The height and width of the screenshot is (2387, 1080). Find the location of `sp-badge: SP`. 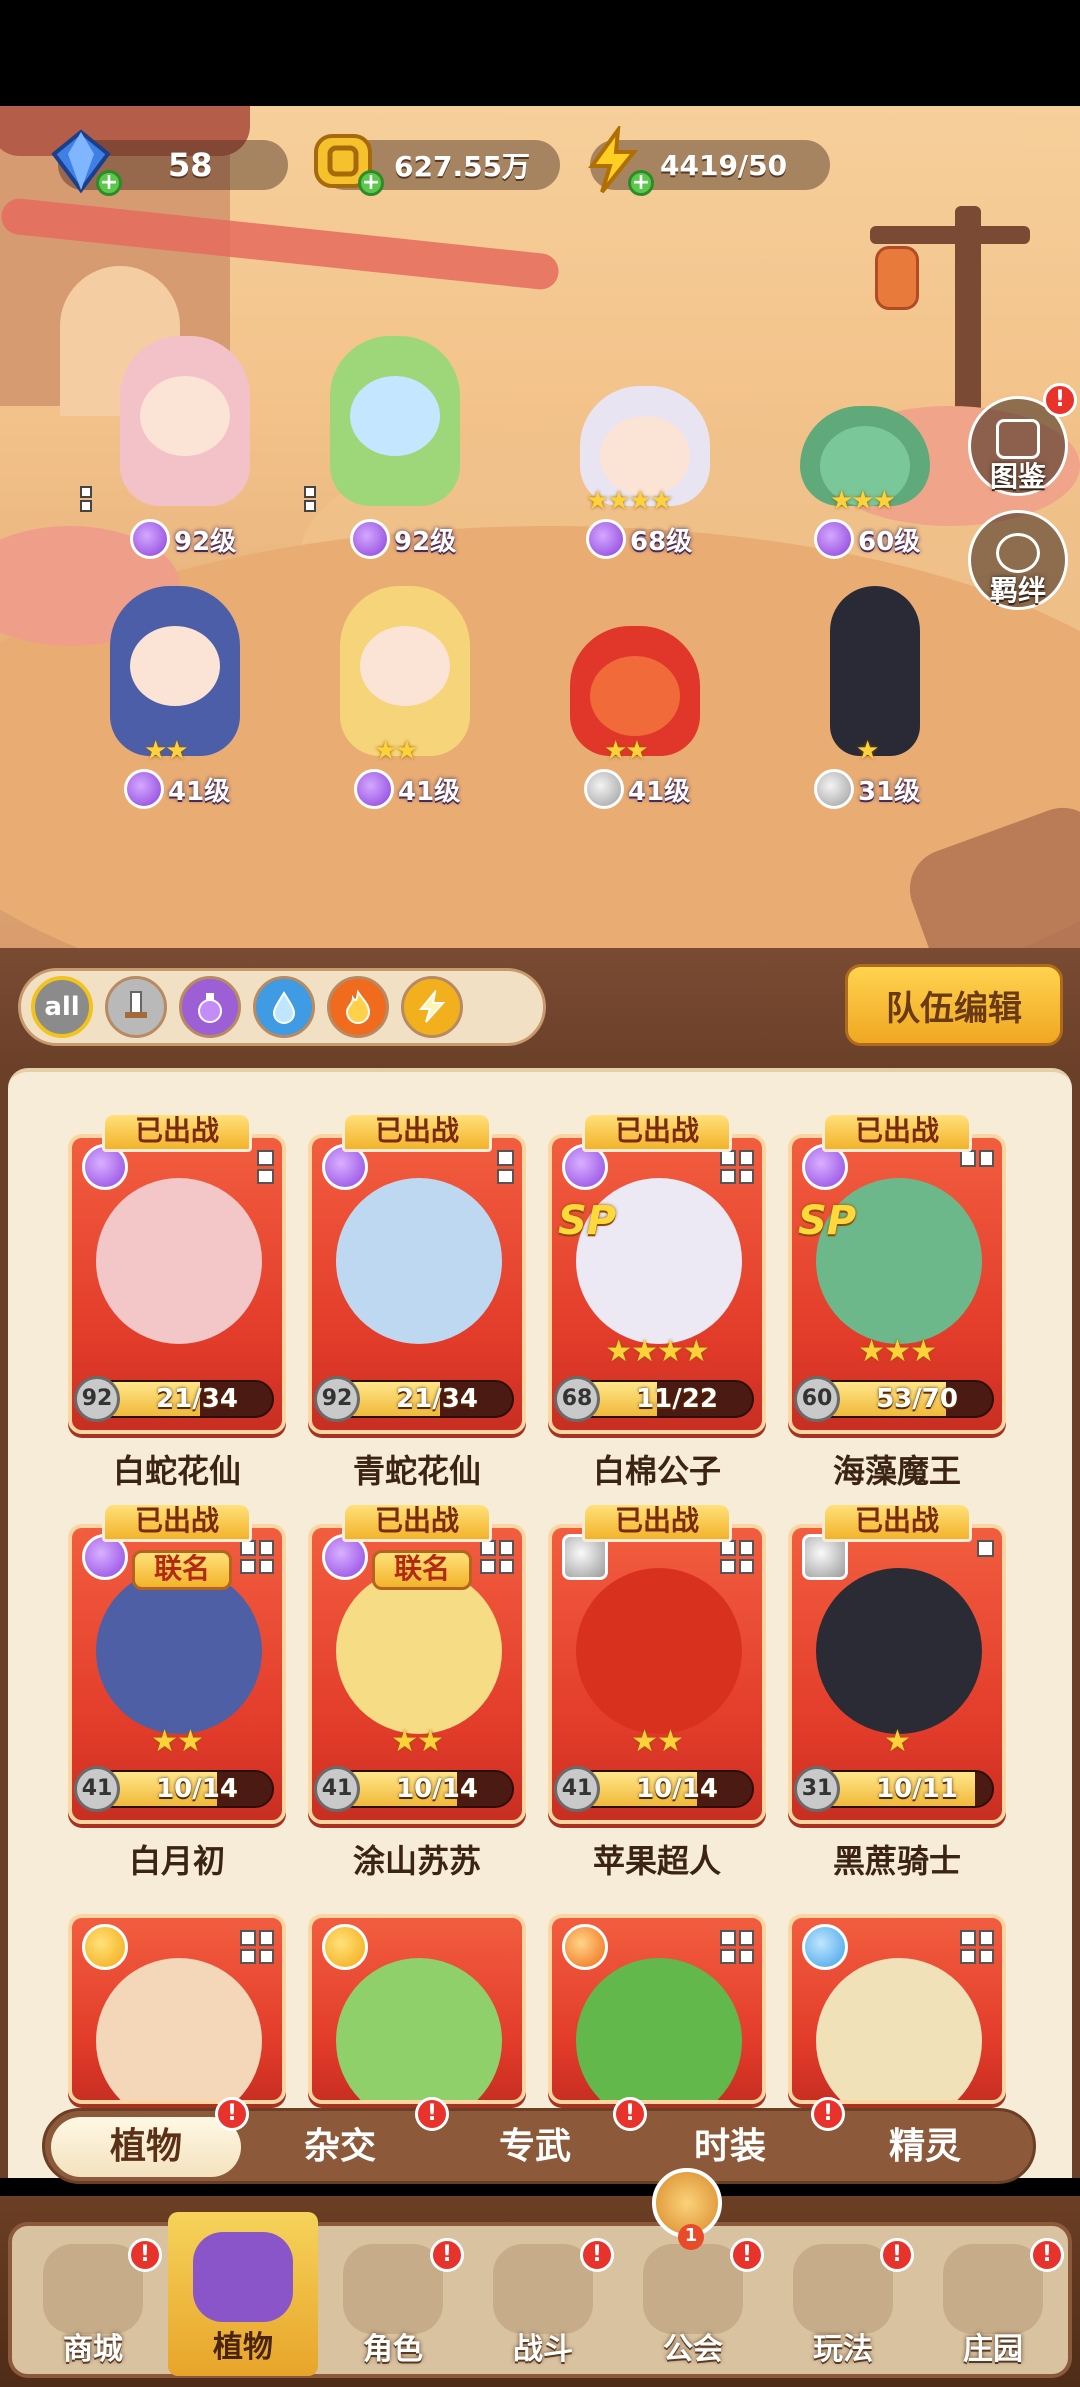

sp-badge: SP is located at coordinates (827, 1221).